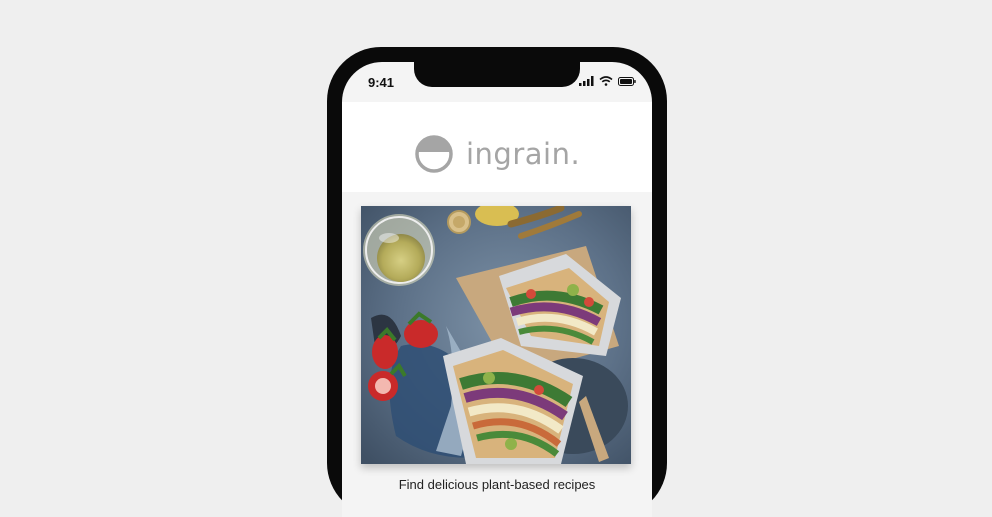  I want to click on hero-image, so click(496, 335).